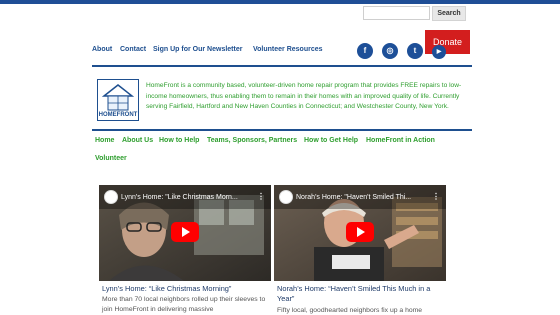 The image size is (560, 315). Describe the element at coordinates (390, 51) in the screenshot. I see `instagram-icon: ◎` at that location.